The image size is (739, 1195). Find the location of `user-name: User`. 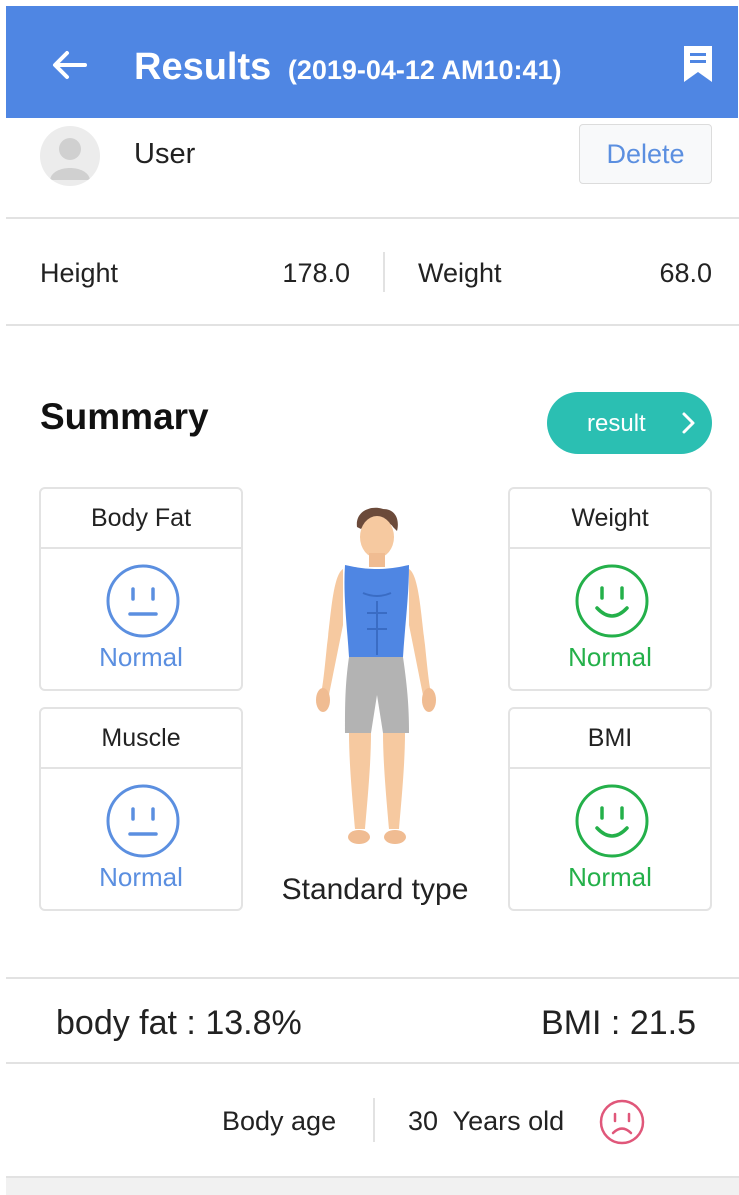

user-name: User is located at coordinates (165, 154).